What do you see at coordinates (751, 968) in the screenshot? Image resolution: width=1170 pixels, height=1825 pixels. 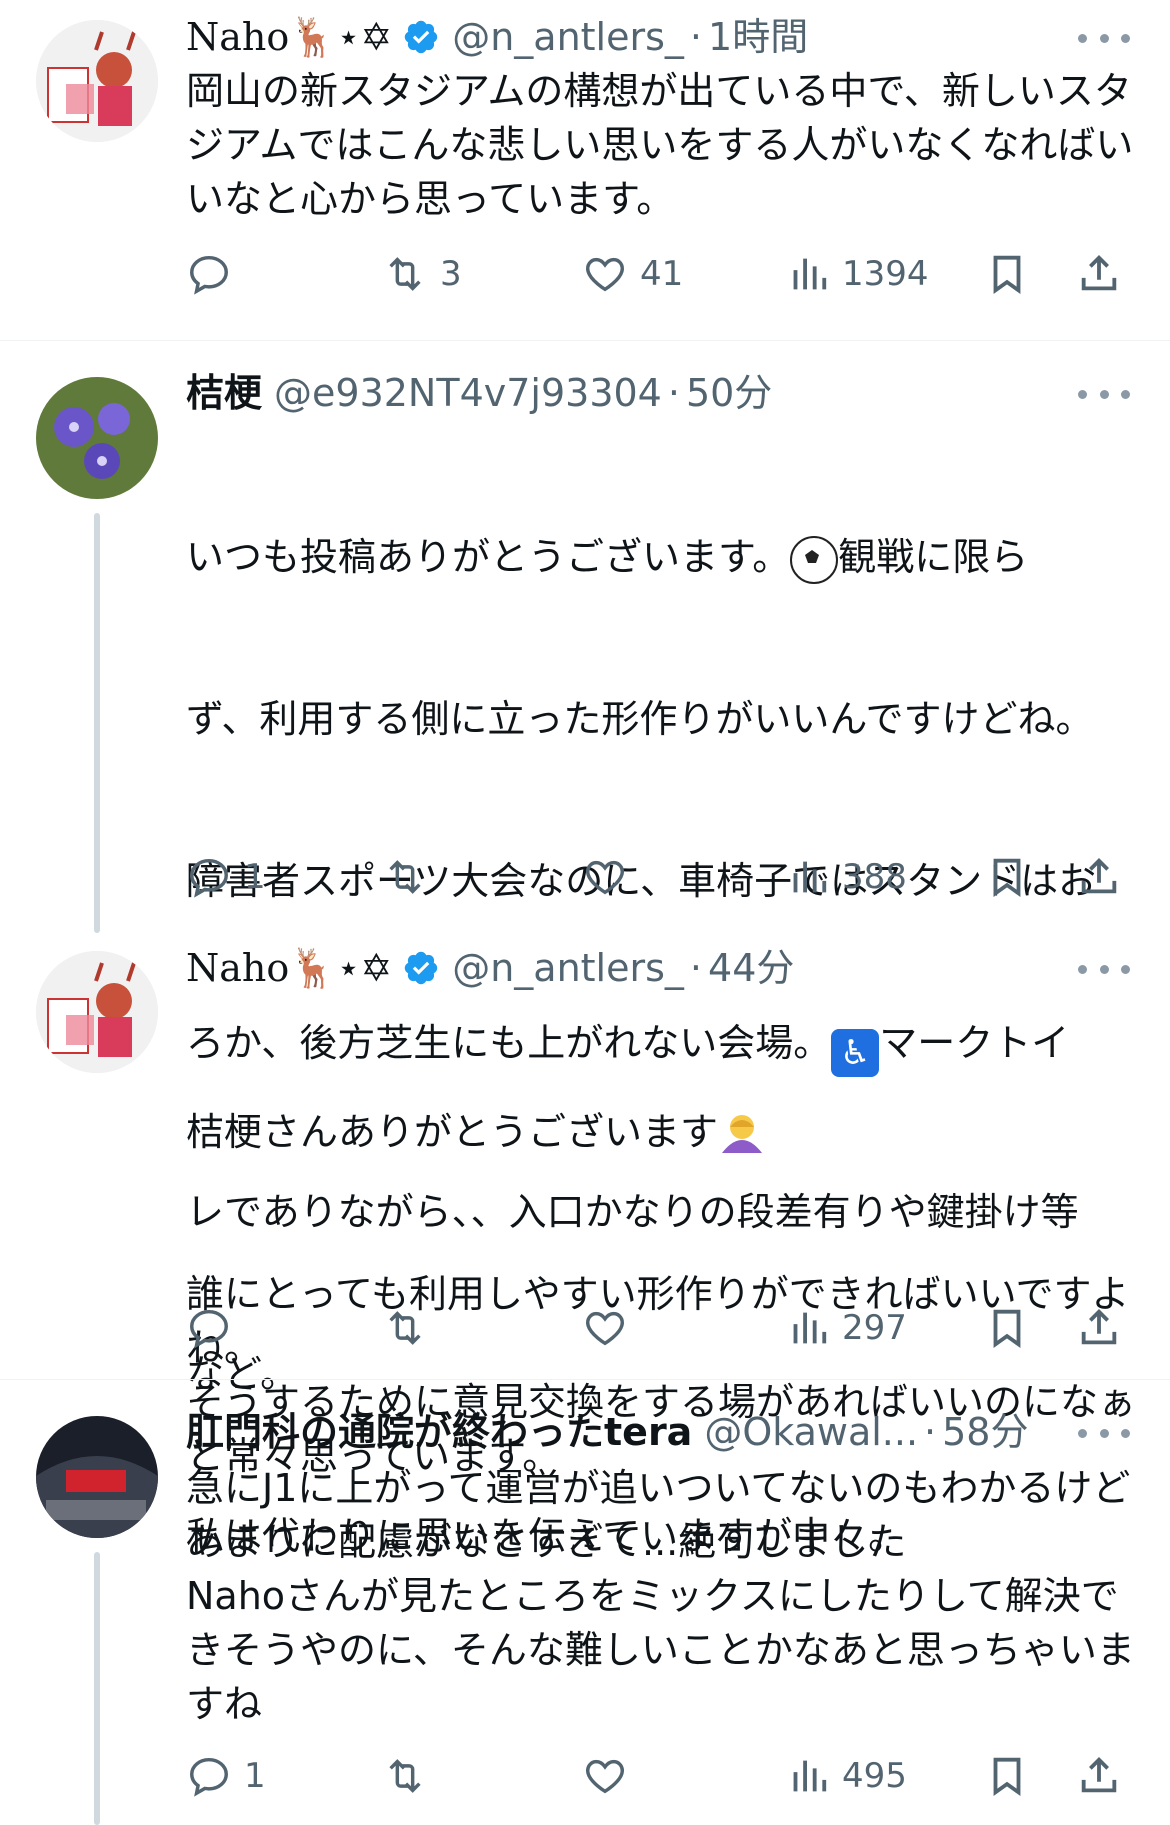 I see `timestamp: 44分` at bounding box center [751, 968].